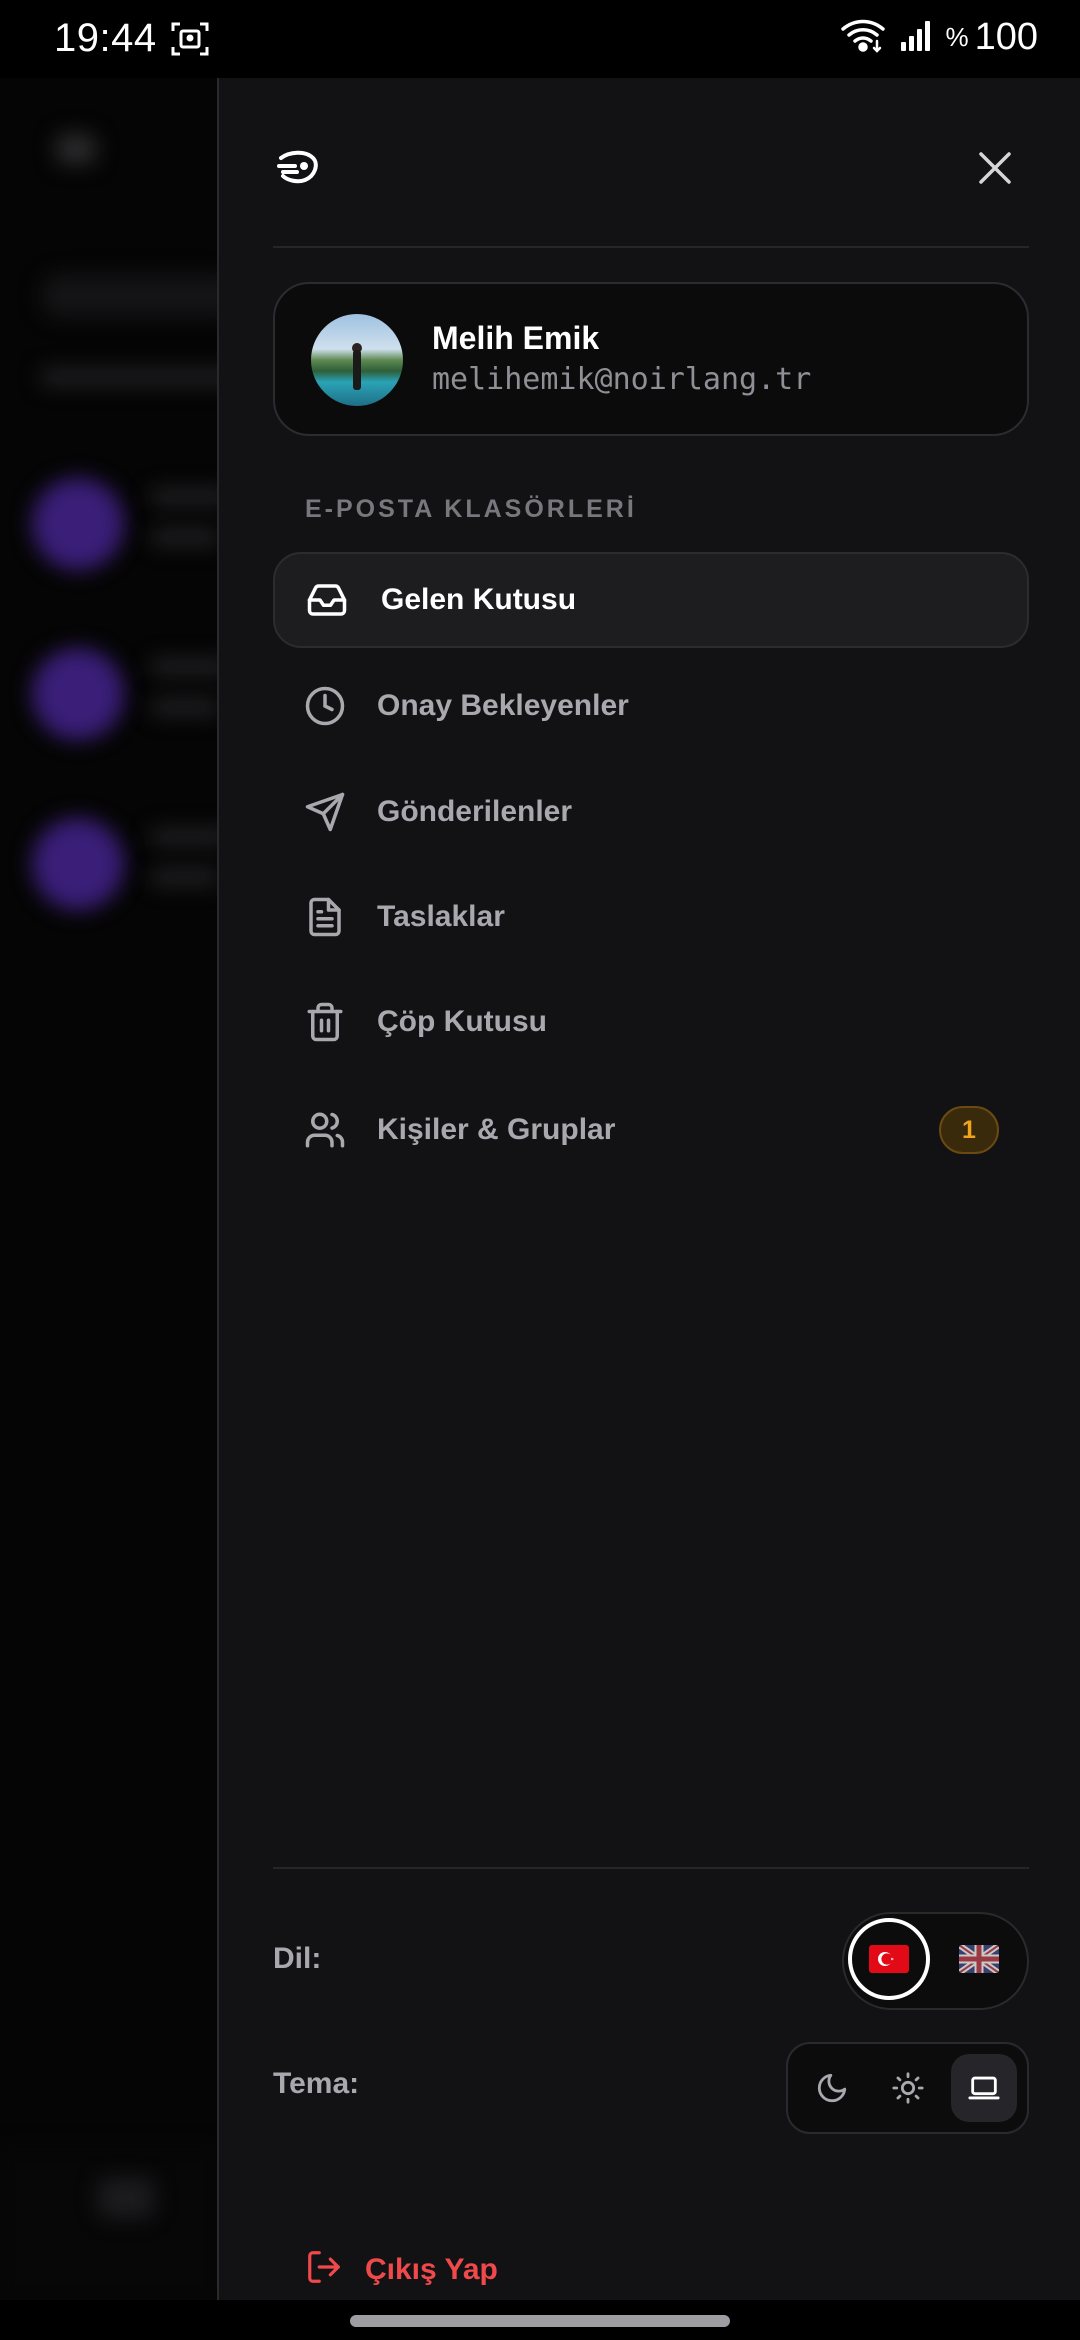 The width and height of the screenshot is (1080, 2340). What do you see at coordinates (995, 168) in the screenshot?
I see `close-icon` at bounding box center [995, 168].